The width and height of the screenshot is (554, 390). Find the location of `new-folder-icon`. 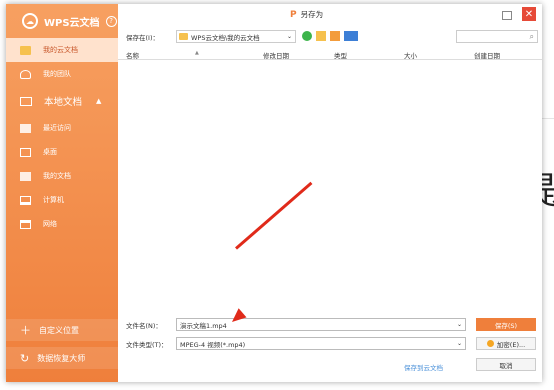

new-folder-icon is located at coordinates (335, 36).